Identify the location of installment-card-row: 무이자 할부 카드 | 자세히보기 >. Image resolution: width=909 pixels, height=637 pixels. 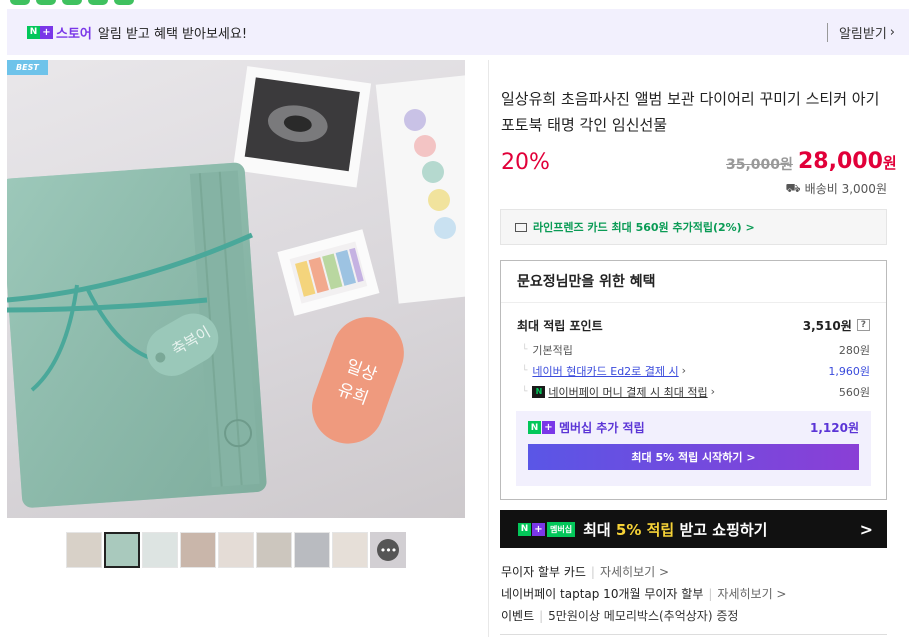
(585, 572).